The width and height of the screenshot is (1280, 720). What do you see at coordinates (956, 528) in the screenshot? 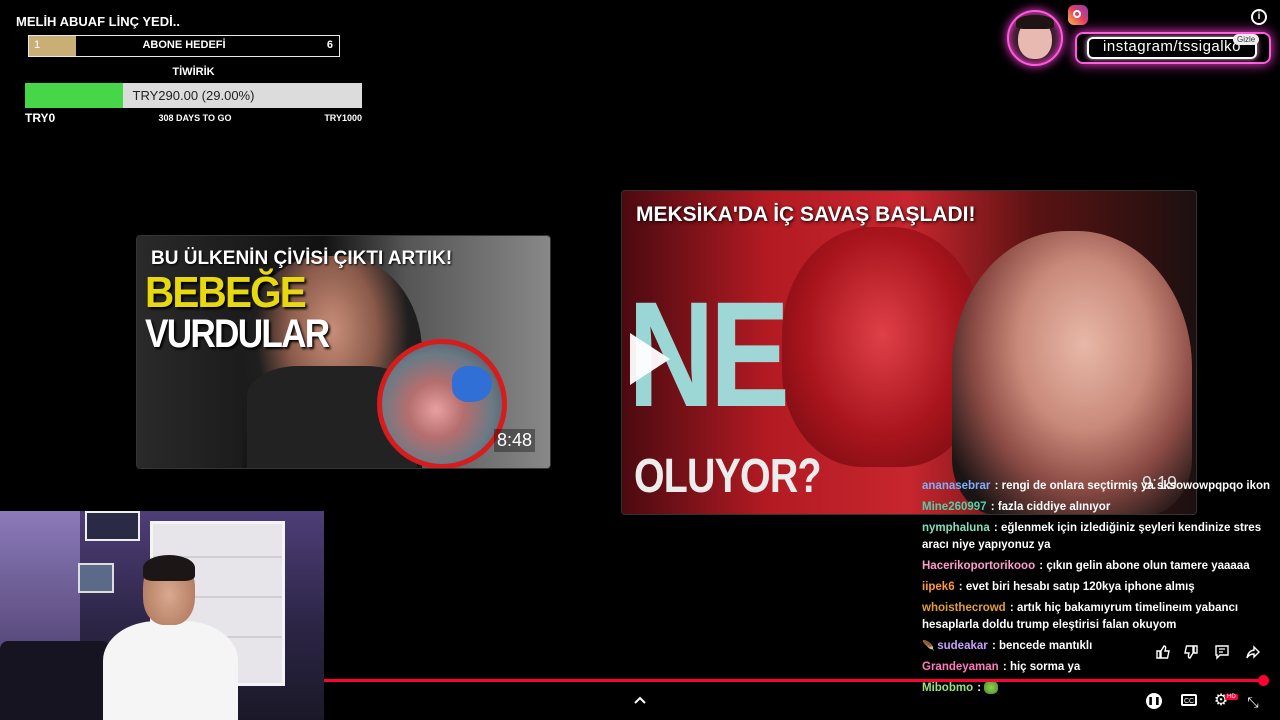
I see `chat-username: nymphaluna` at bounding box center [956, 528].